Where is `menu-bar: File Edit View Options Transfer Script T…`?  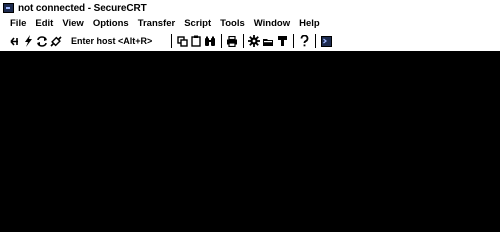 menu-bar: File Edit View Options Transfer Script T… is located at coordinates (250, 23).